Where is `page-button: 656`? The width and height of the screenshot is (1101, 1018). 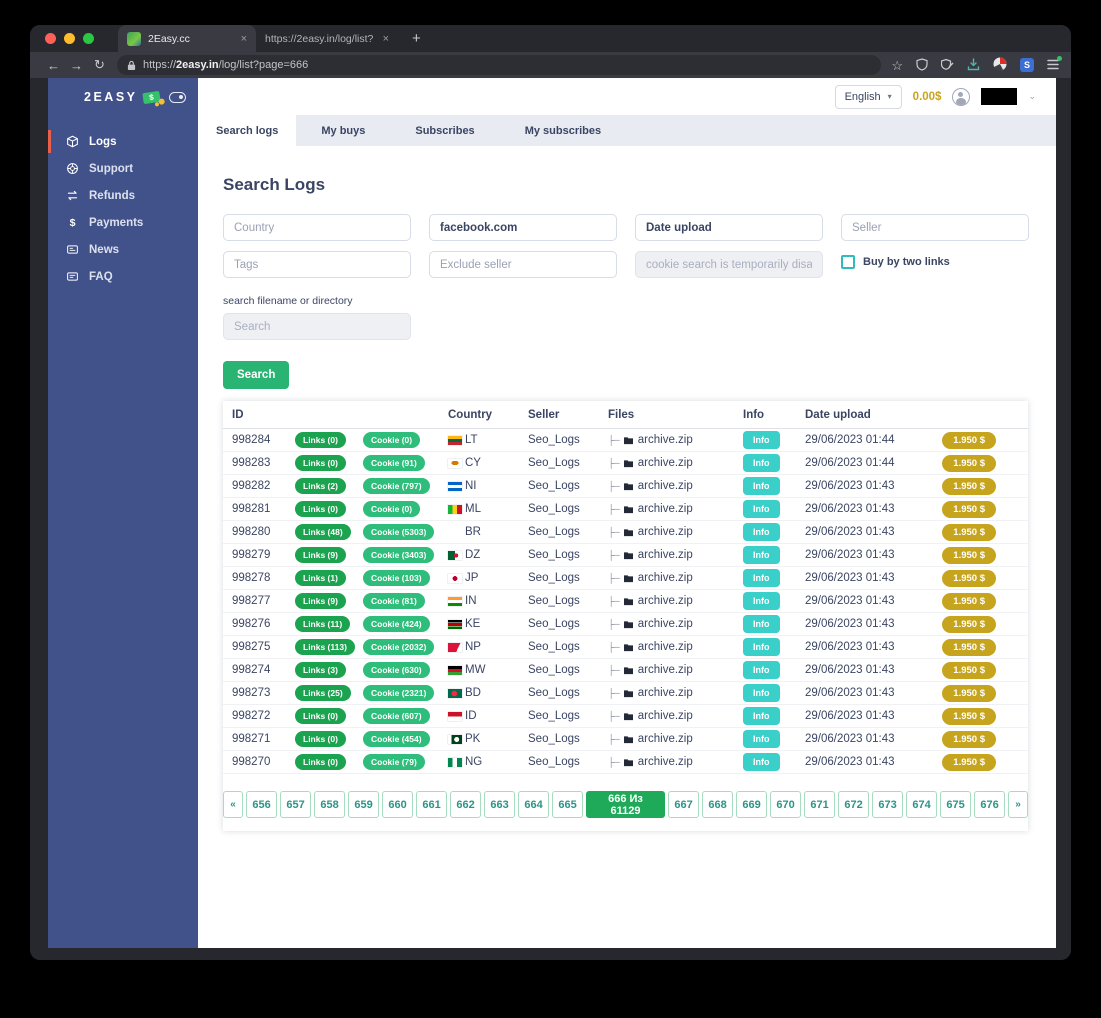
page-button: 656 is located at coordinates (261, 804).